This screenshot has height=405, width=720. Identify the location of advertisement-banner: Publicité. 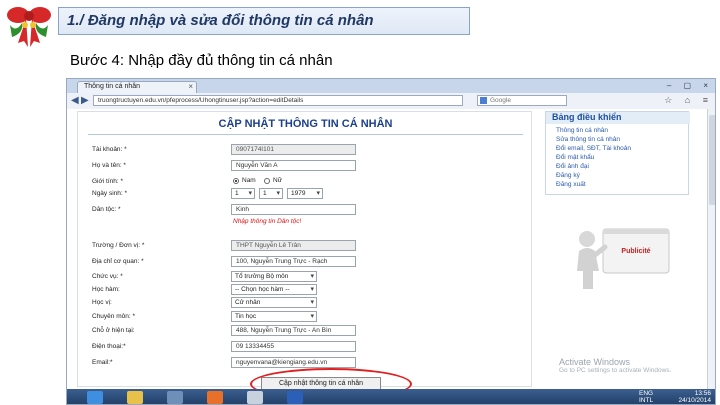
(623, 258).